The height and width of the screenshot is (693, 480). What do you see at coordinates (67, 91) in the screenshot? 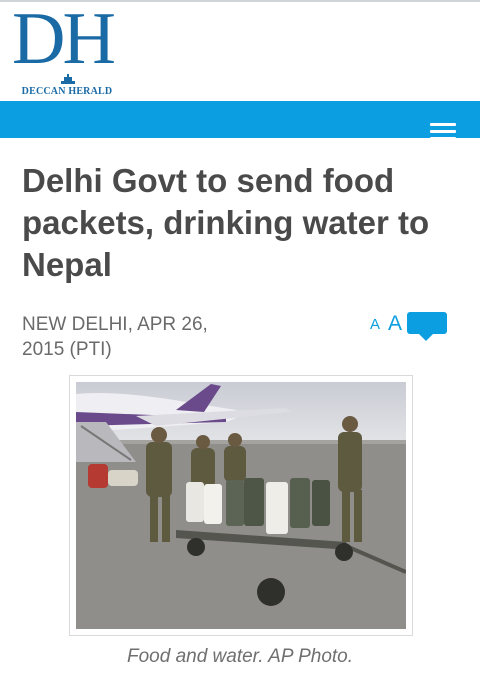
I see `logo-tagline: DECCAN HERALD` at bounding box center [67, 91].